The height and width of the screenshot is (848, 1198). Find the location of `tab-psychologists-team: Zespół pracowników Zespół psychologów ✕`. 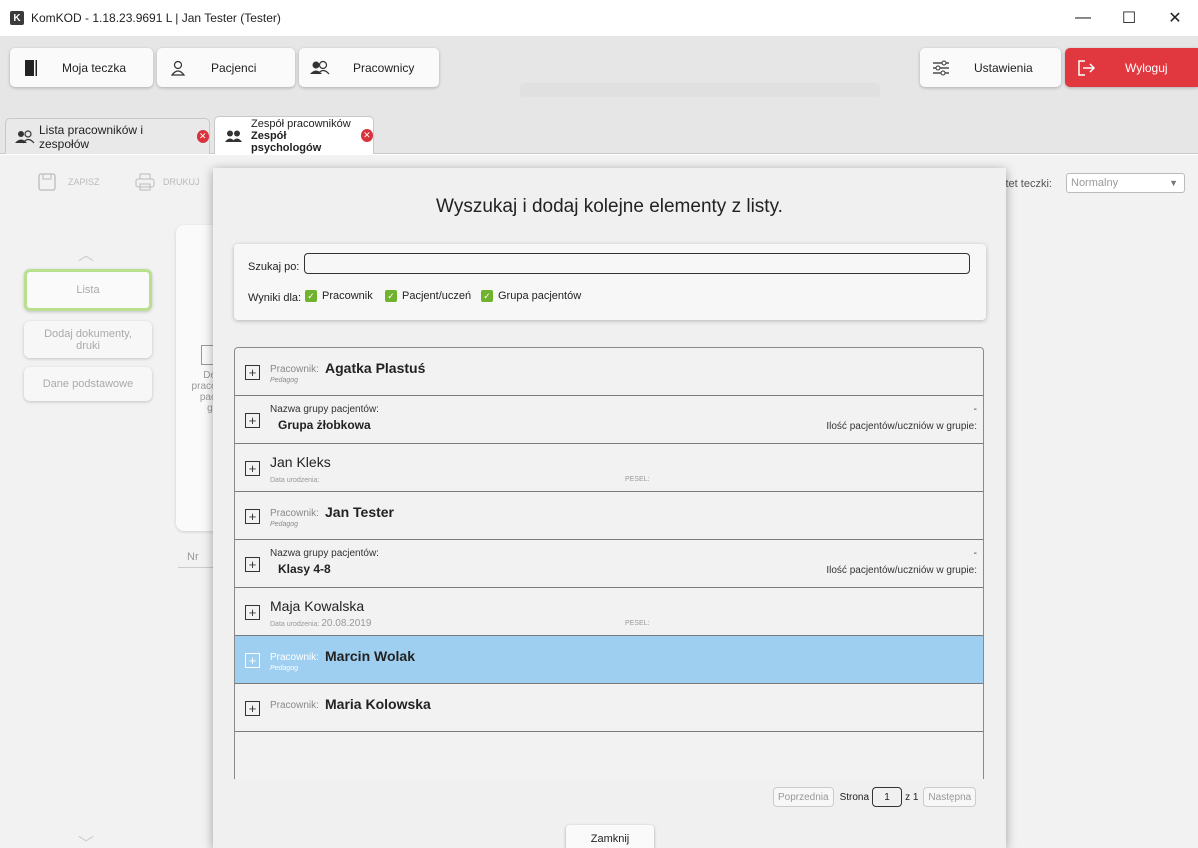

tab-psychologists-team: Zespół pracowników Zespół psychologów ✕ is located at coordinates (294, 135).